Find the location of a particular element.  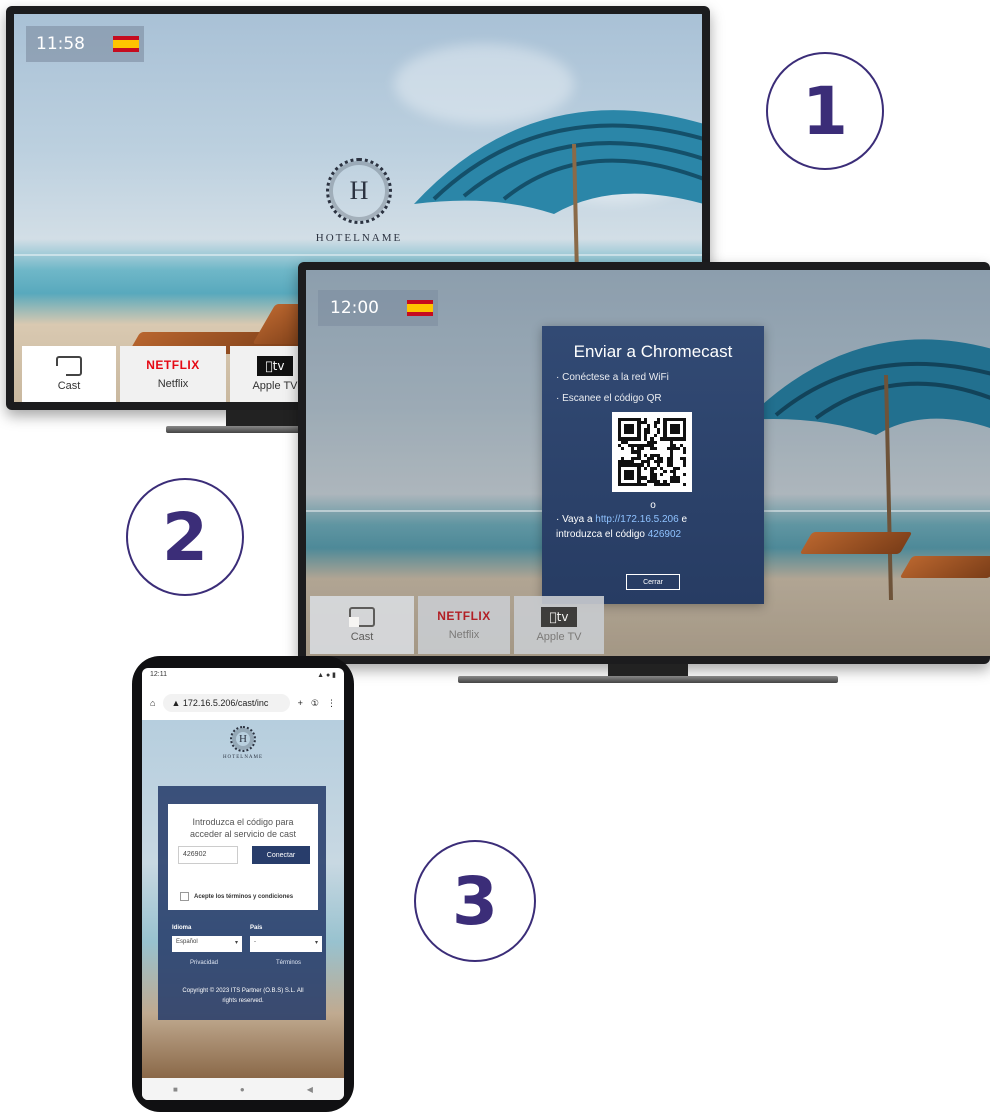

recent-apps-icon: ■ is located at coordinates (175, 1089).